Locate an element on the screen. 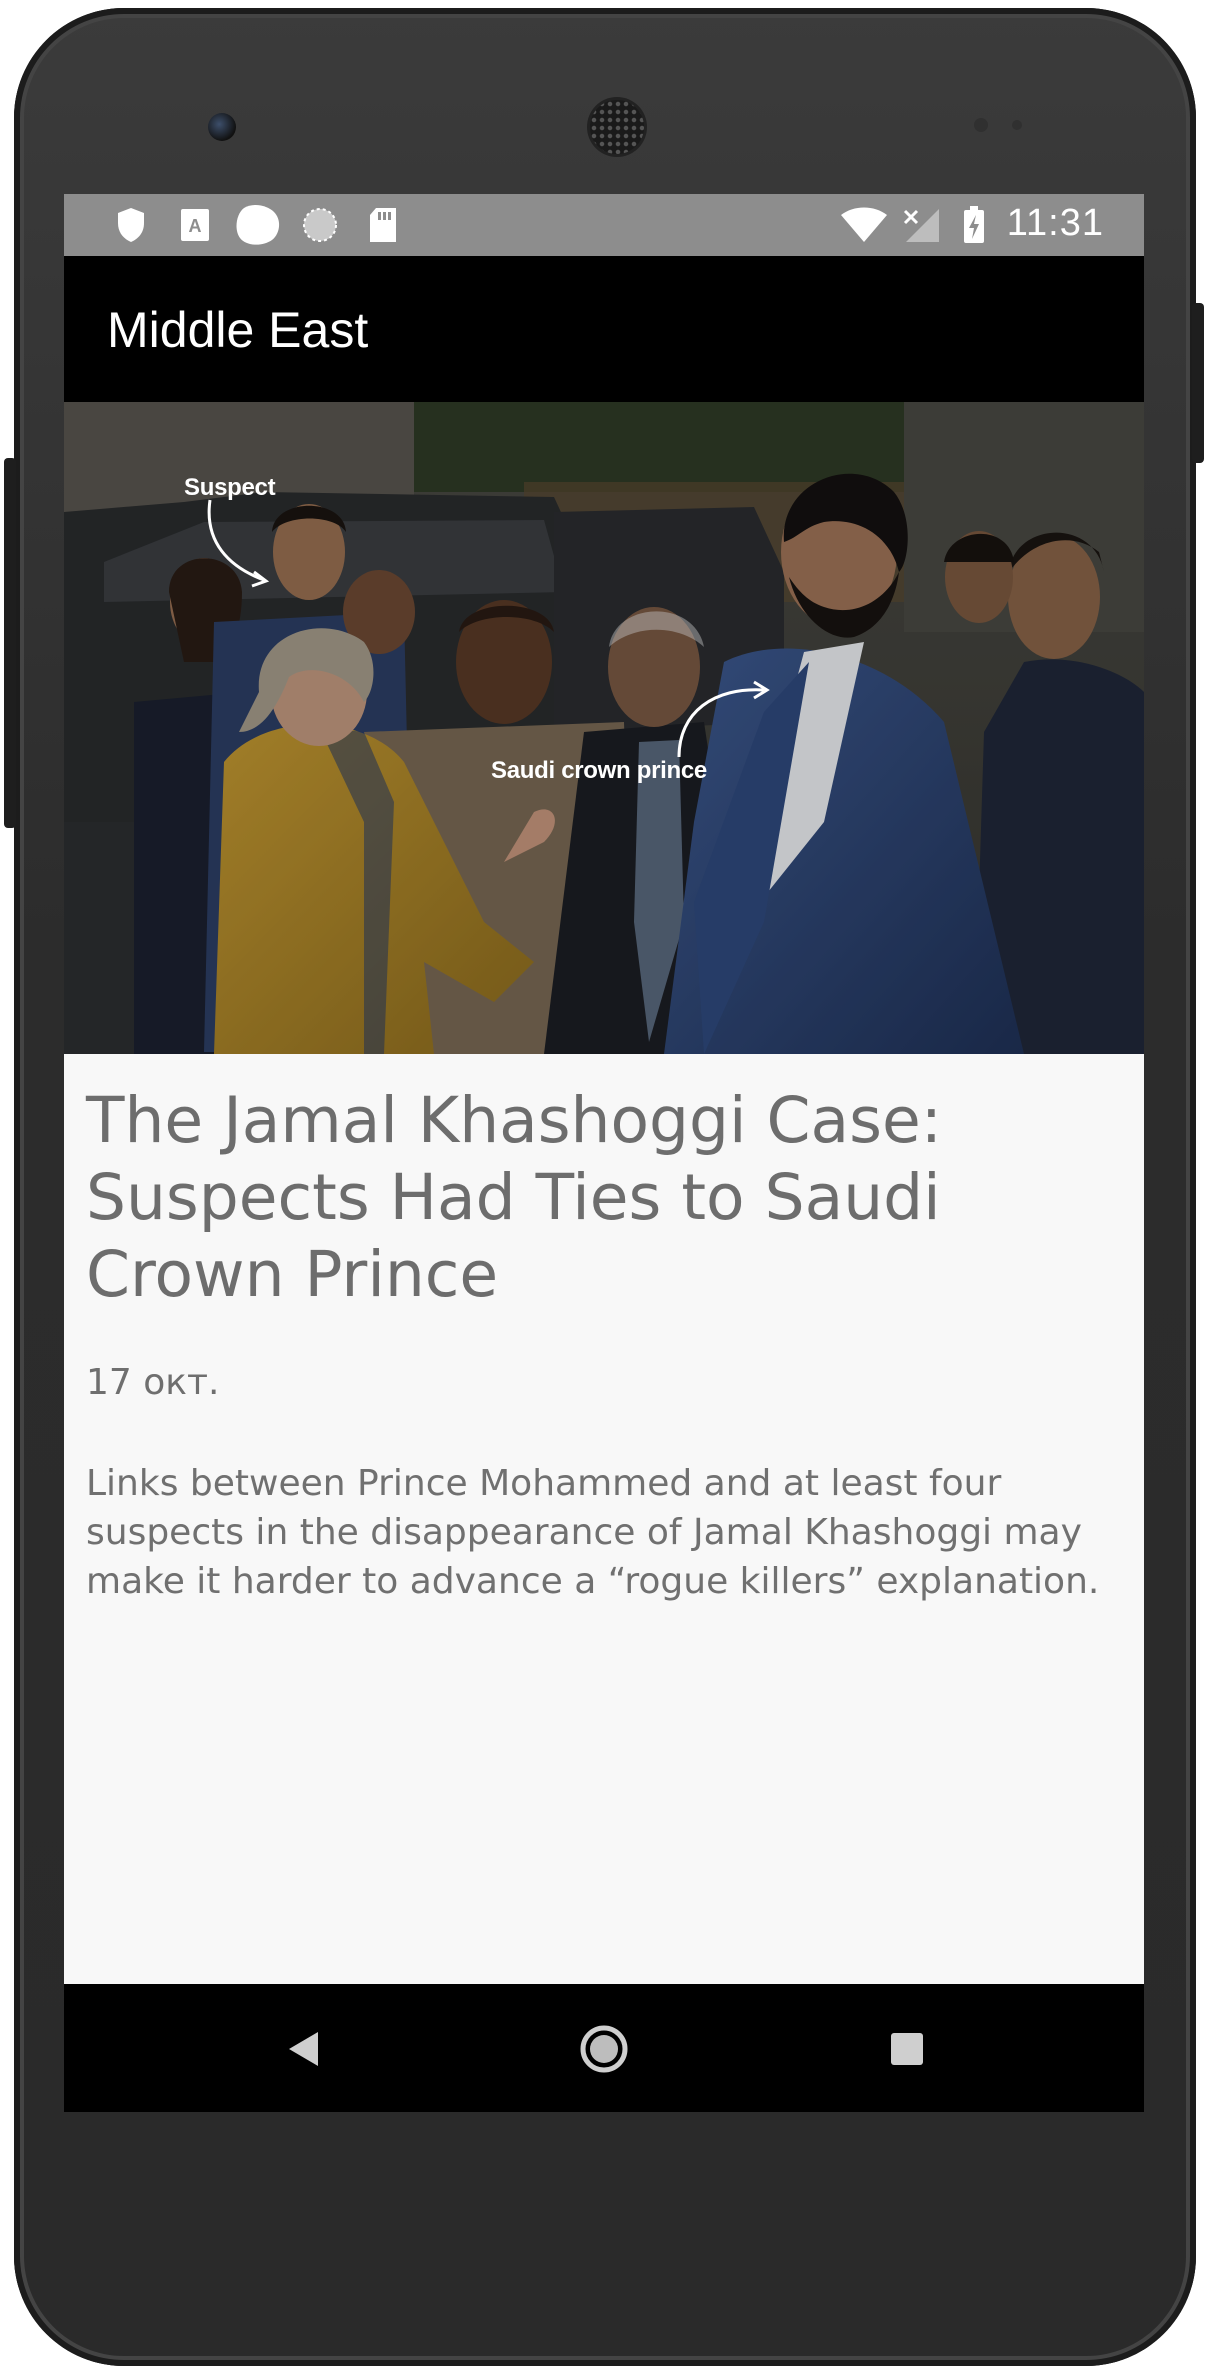 The height and width of the screenshot is (2375, 1210). recents-icon is located at coordinates (907, 2049).